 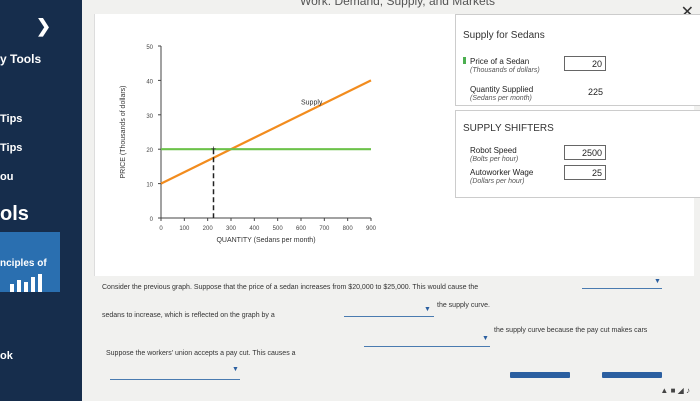 What do you see at coordinates (149, 48) in the screenshot?
I see `y-tick-label: 50` at bounding box center [149, 48].